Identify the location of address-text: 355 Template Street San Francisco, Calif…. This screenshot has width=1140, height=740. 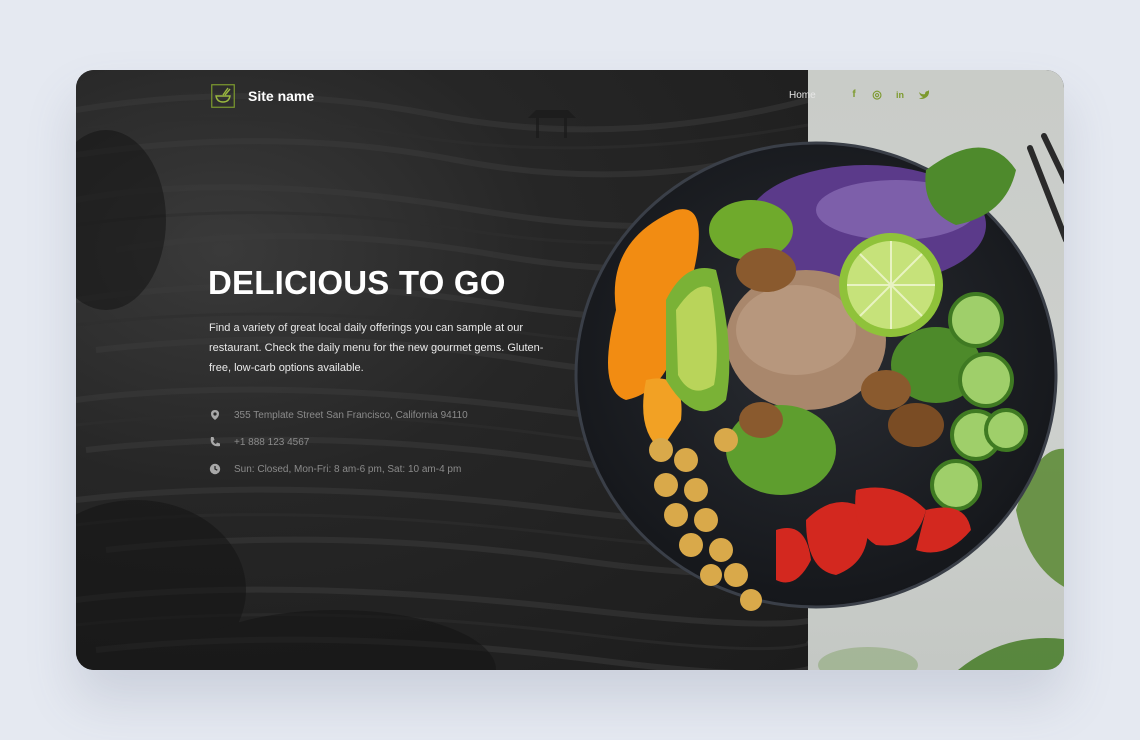
(351, 415).